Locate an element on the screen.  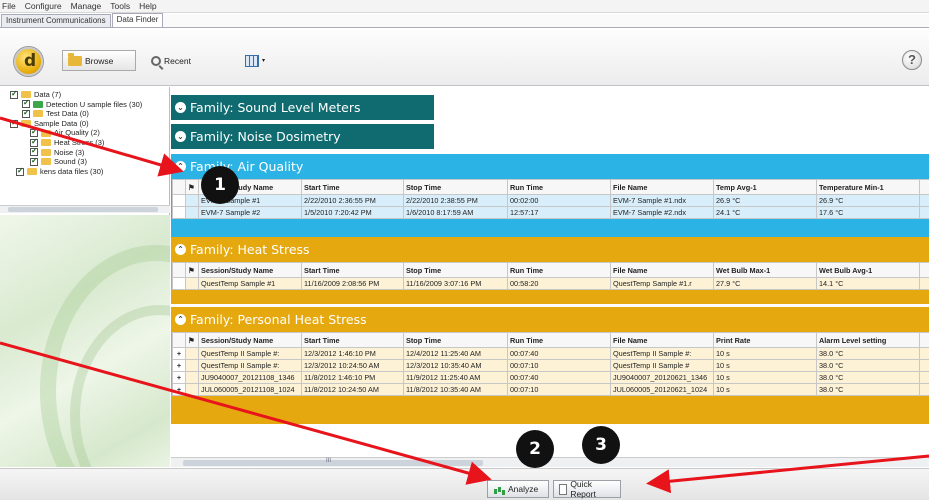
table-cell is located at coordinates (924, 365).